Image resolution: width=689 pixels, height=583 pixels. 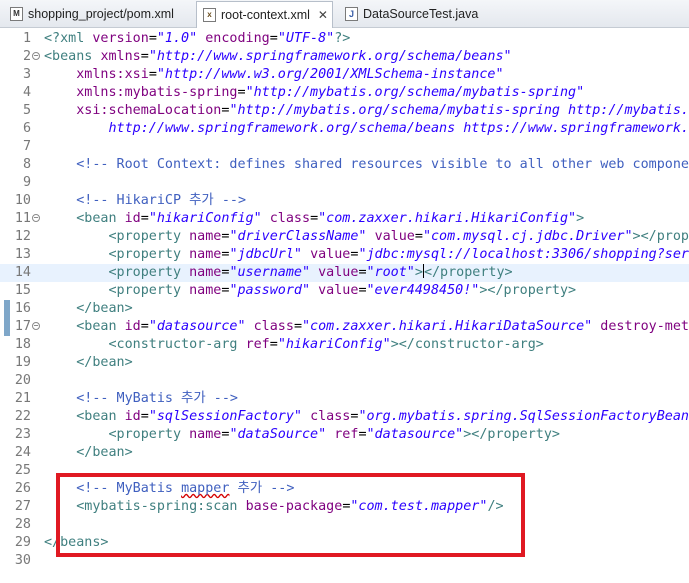 What do you see at coordinates (209, 15) in the screenshot?
I see `xml-file-icon: x` at bounding box center [209, 15].